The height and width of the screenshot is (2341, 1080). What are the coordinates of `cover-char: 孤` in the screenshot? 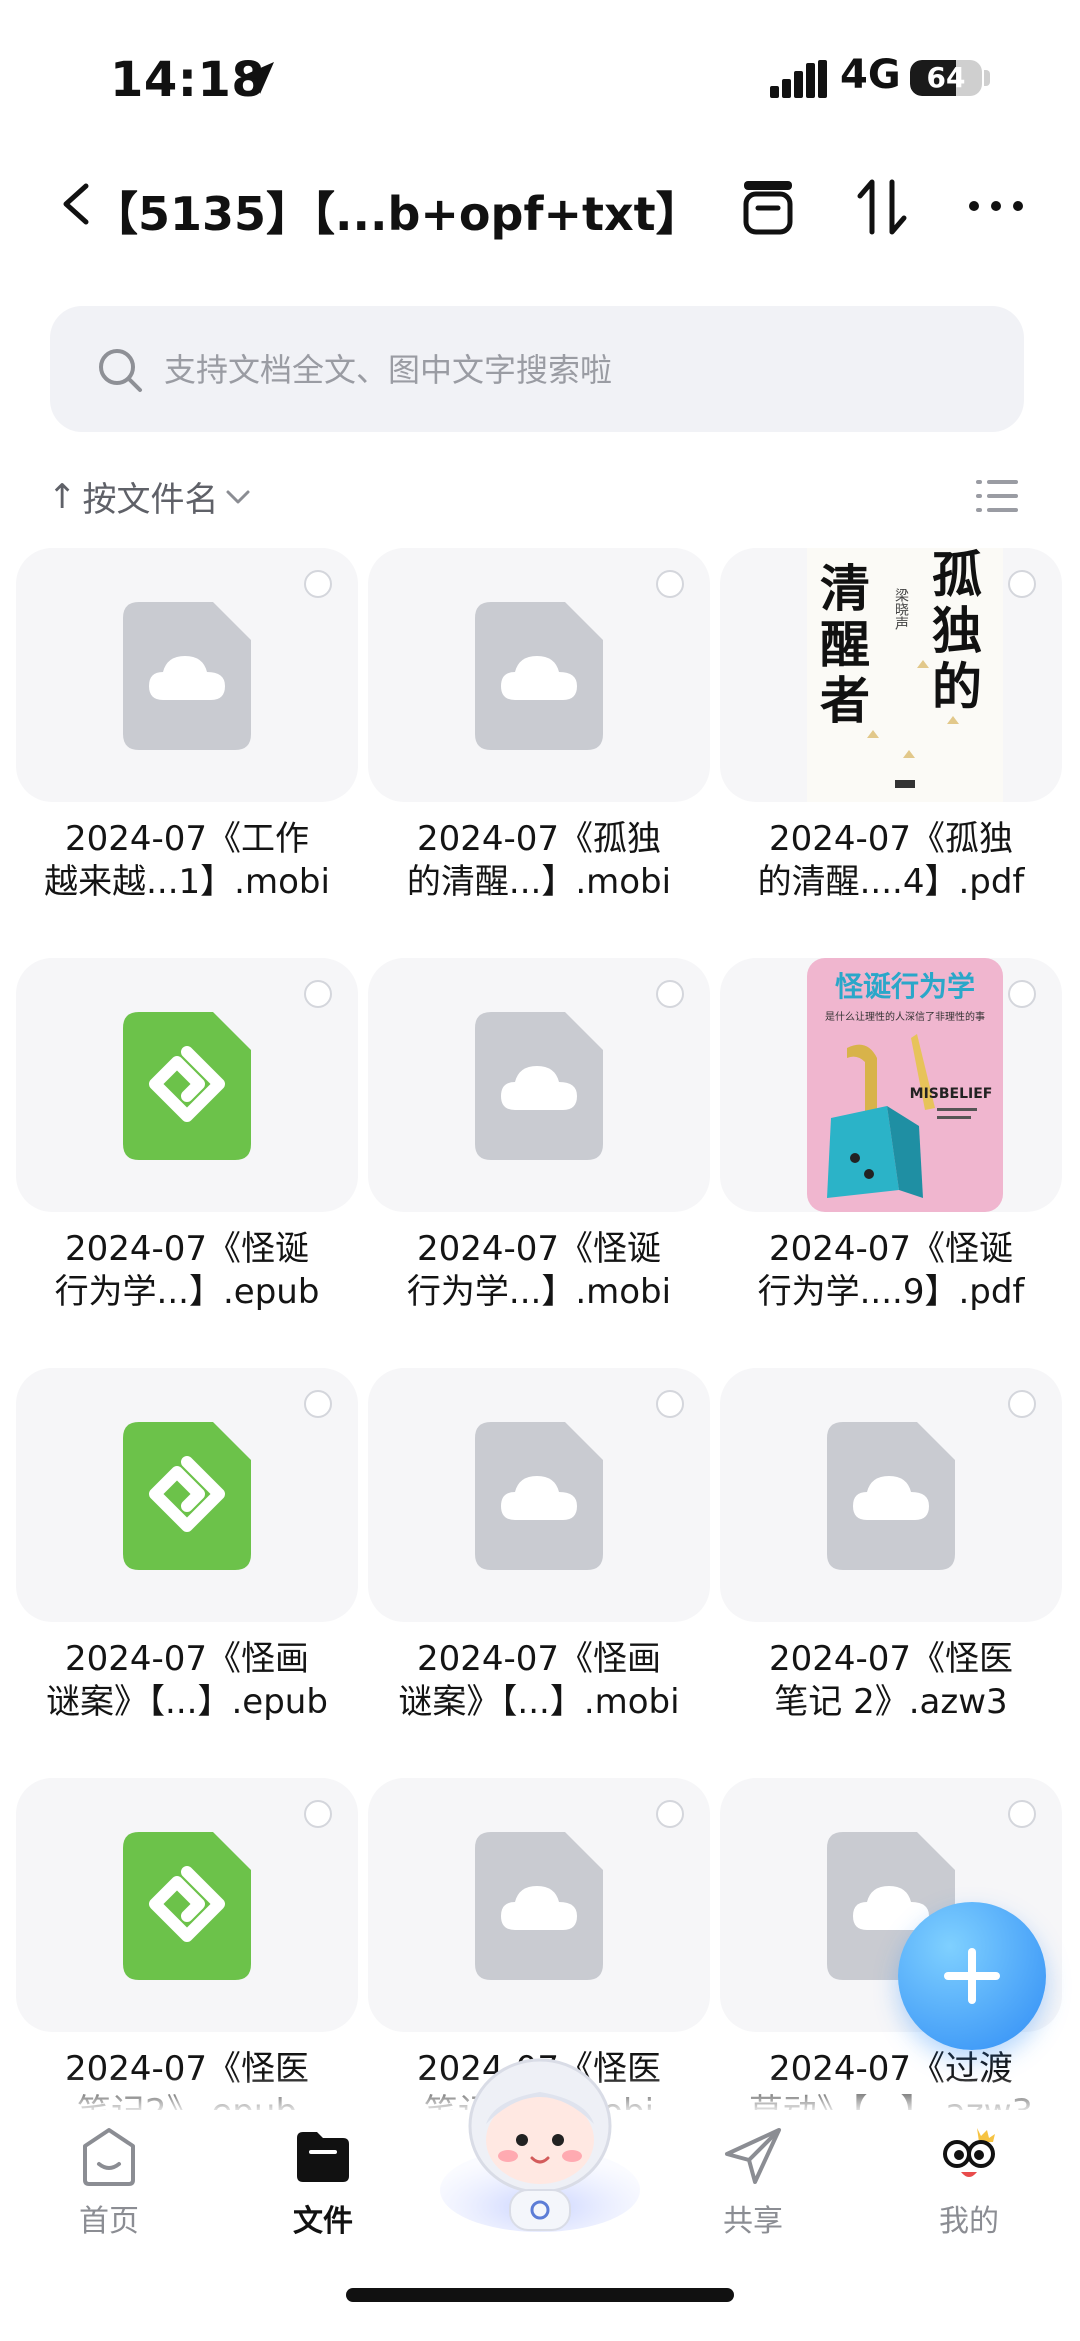 It's located at (957, 576).